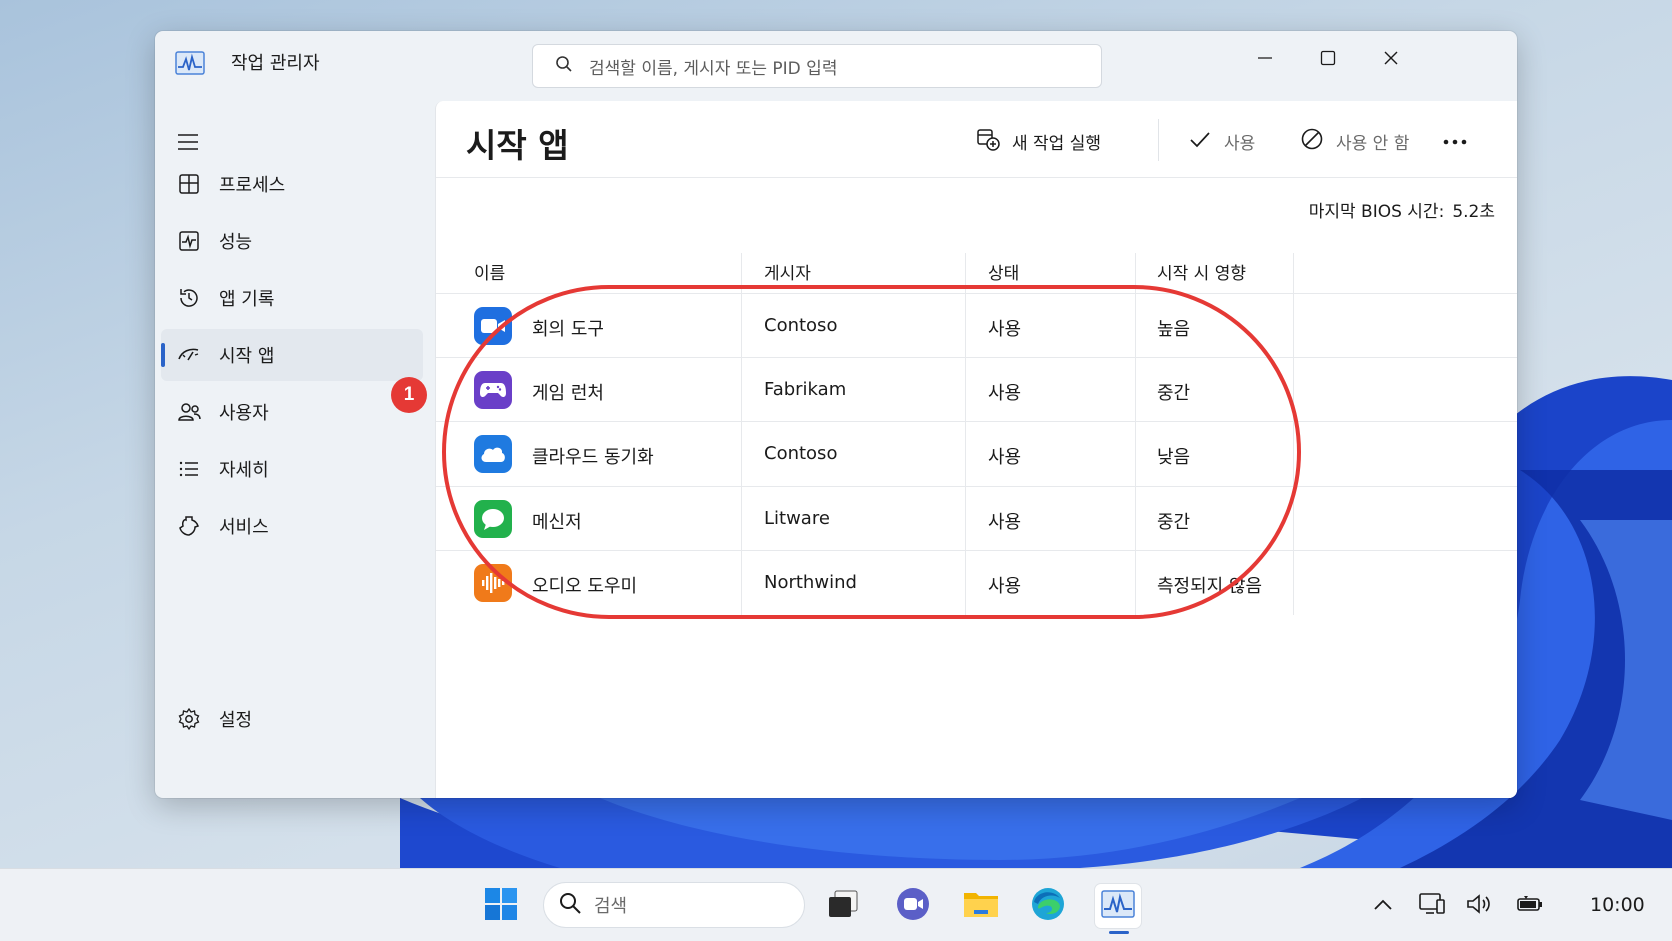 The height and width of the screenshot is (941, 1672). What do you see at coordinates (292, 526) in the screenshot?
I see `sidebar-item-services: 서비스` at bounding box center [292, 526].